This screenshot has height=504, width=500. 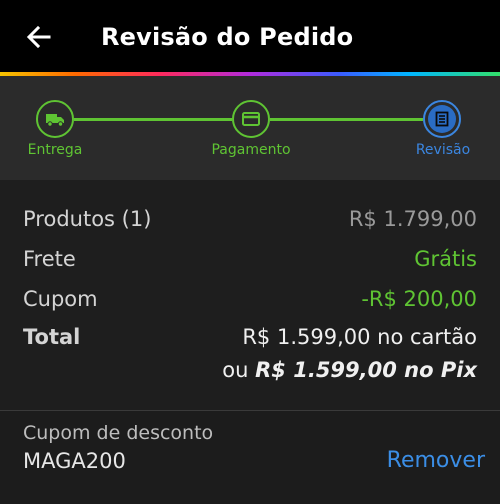 I want to click on summary-row-products: Produtos (1) R$ 1.799,00, so click(x=250, y=219).